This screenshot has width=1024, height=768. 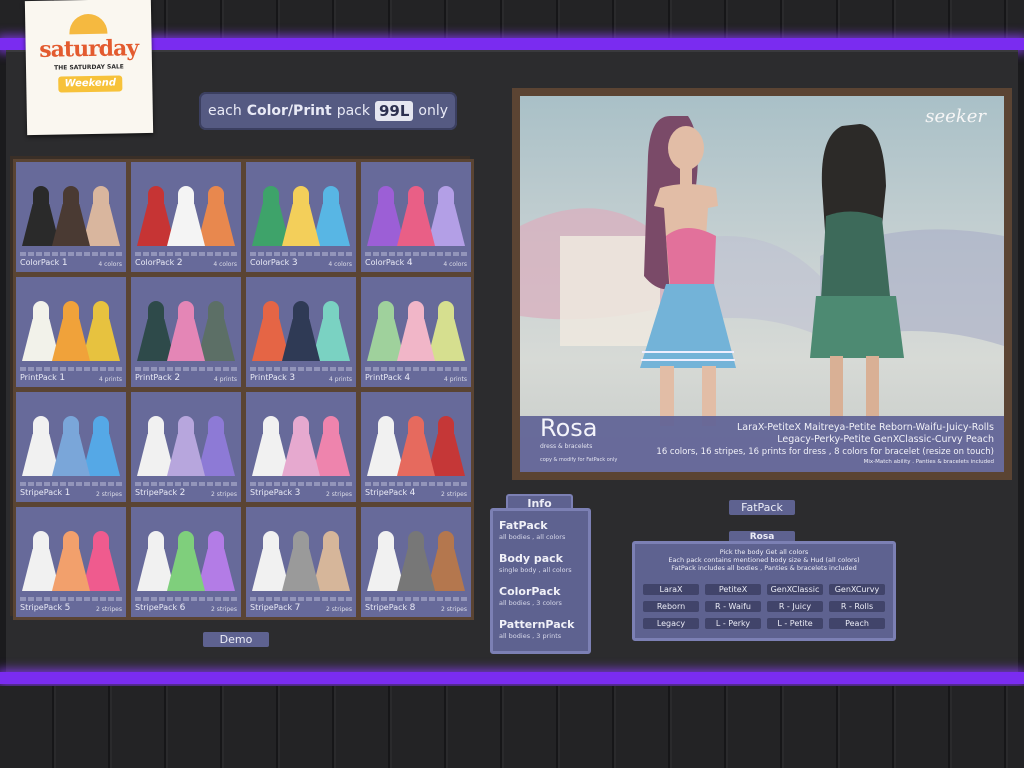 I want to click on pack-tile: PrintPack 3 4 prints, so click(x=301, y=332).